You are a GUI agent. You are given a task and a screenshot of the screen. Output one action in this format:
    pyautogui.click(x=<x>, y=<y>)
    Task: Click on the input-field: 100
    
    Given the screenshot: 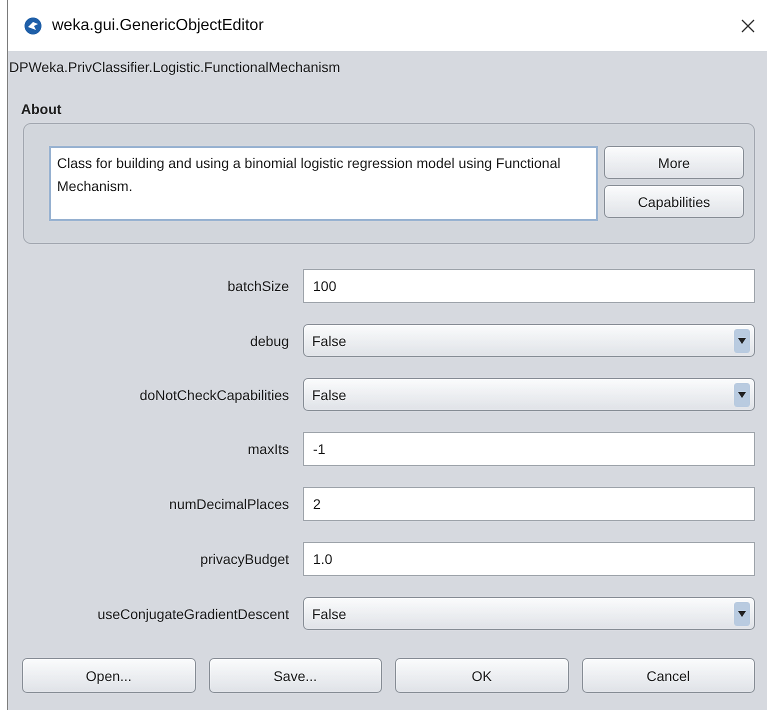 What is the action you would take?
    pyautogui.click(x=529, y=286)
    